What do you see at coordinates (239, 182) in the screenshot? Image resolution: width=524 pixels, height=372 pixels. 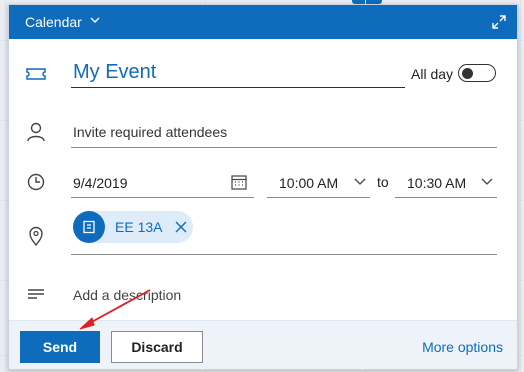 I see `calendar-icon` at bounding box center [239, 182].